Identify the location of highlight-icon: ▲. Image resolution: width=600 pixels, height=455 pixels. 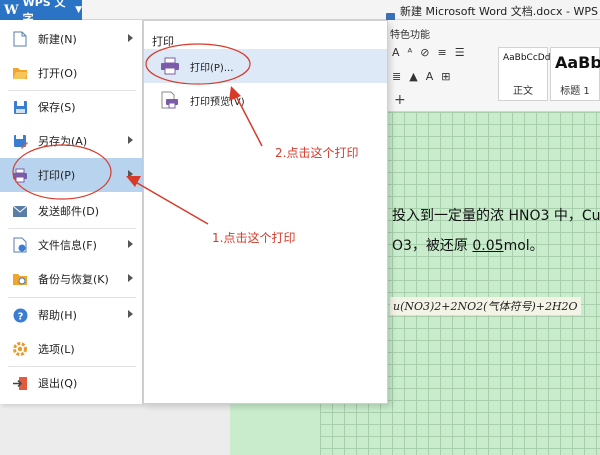
(413, 76).